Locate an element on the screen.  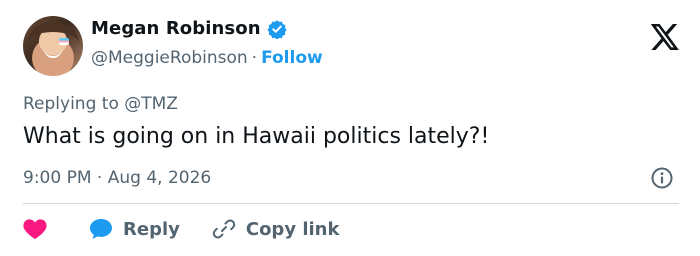
tweet-time: 9:00 PM is located at coordinates (57, 178).